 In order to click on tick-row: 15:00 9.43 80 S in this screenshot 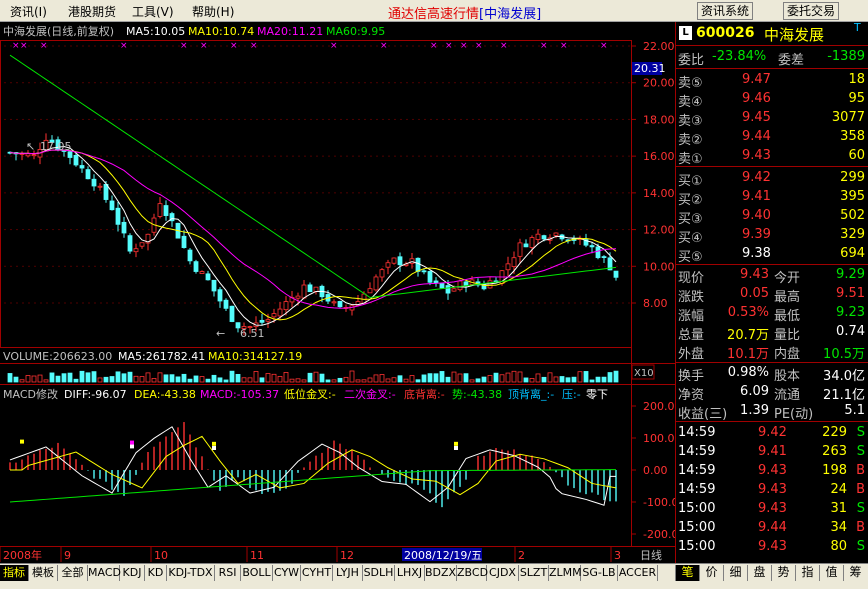, I will do `click(772, 547)`.